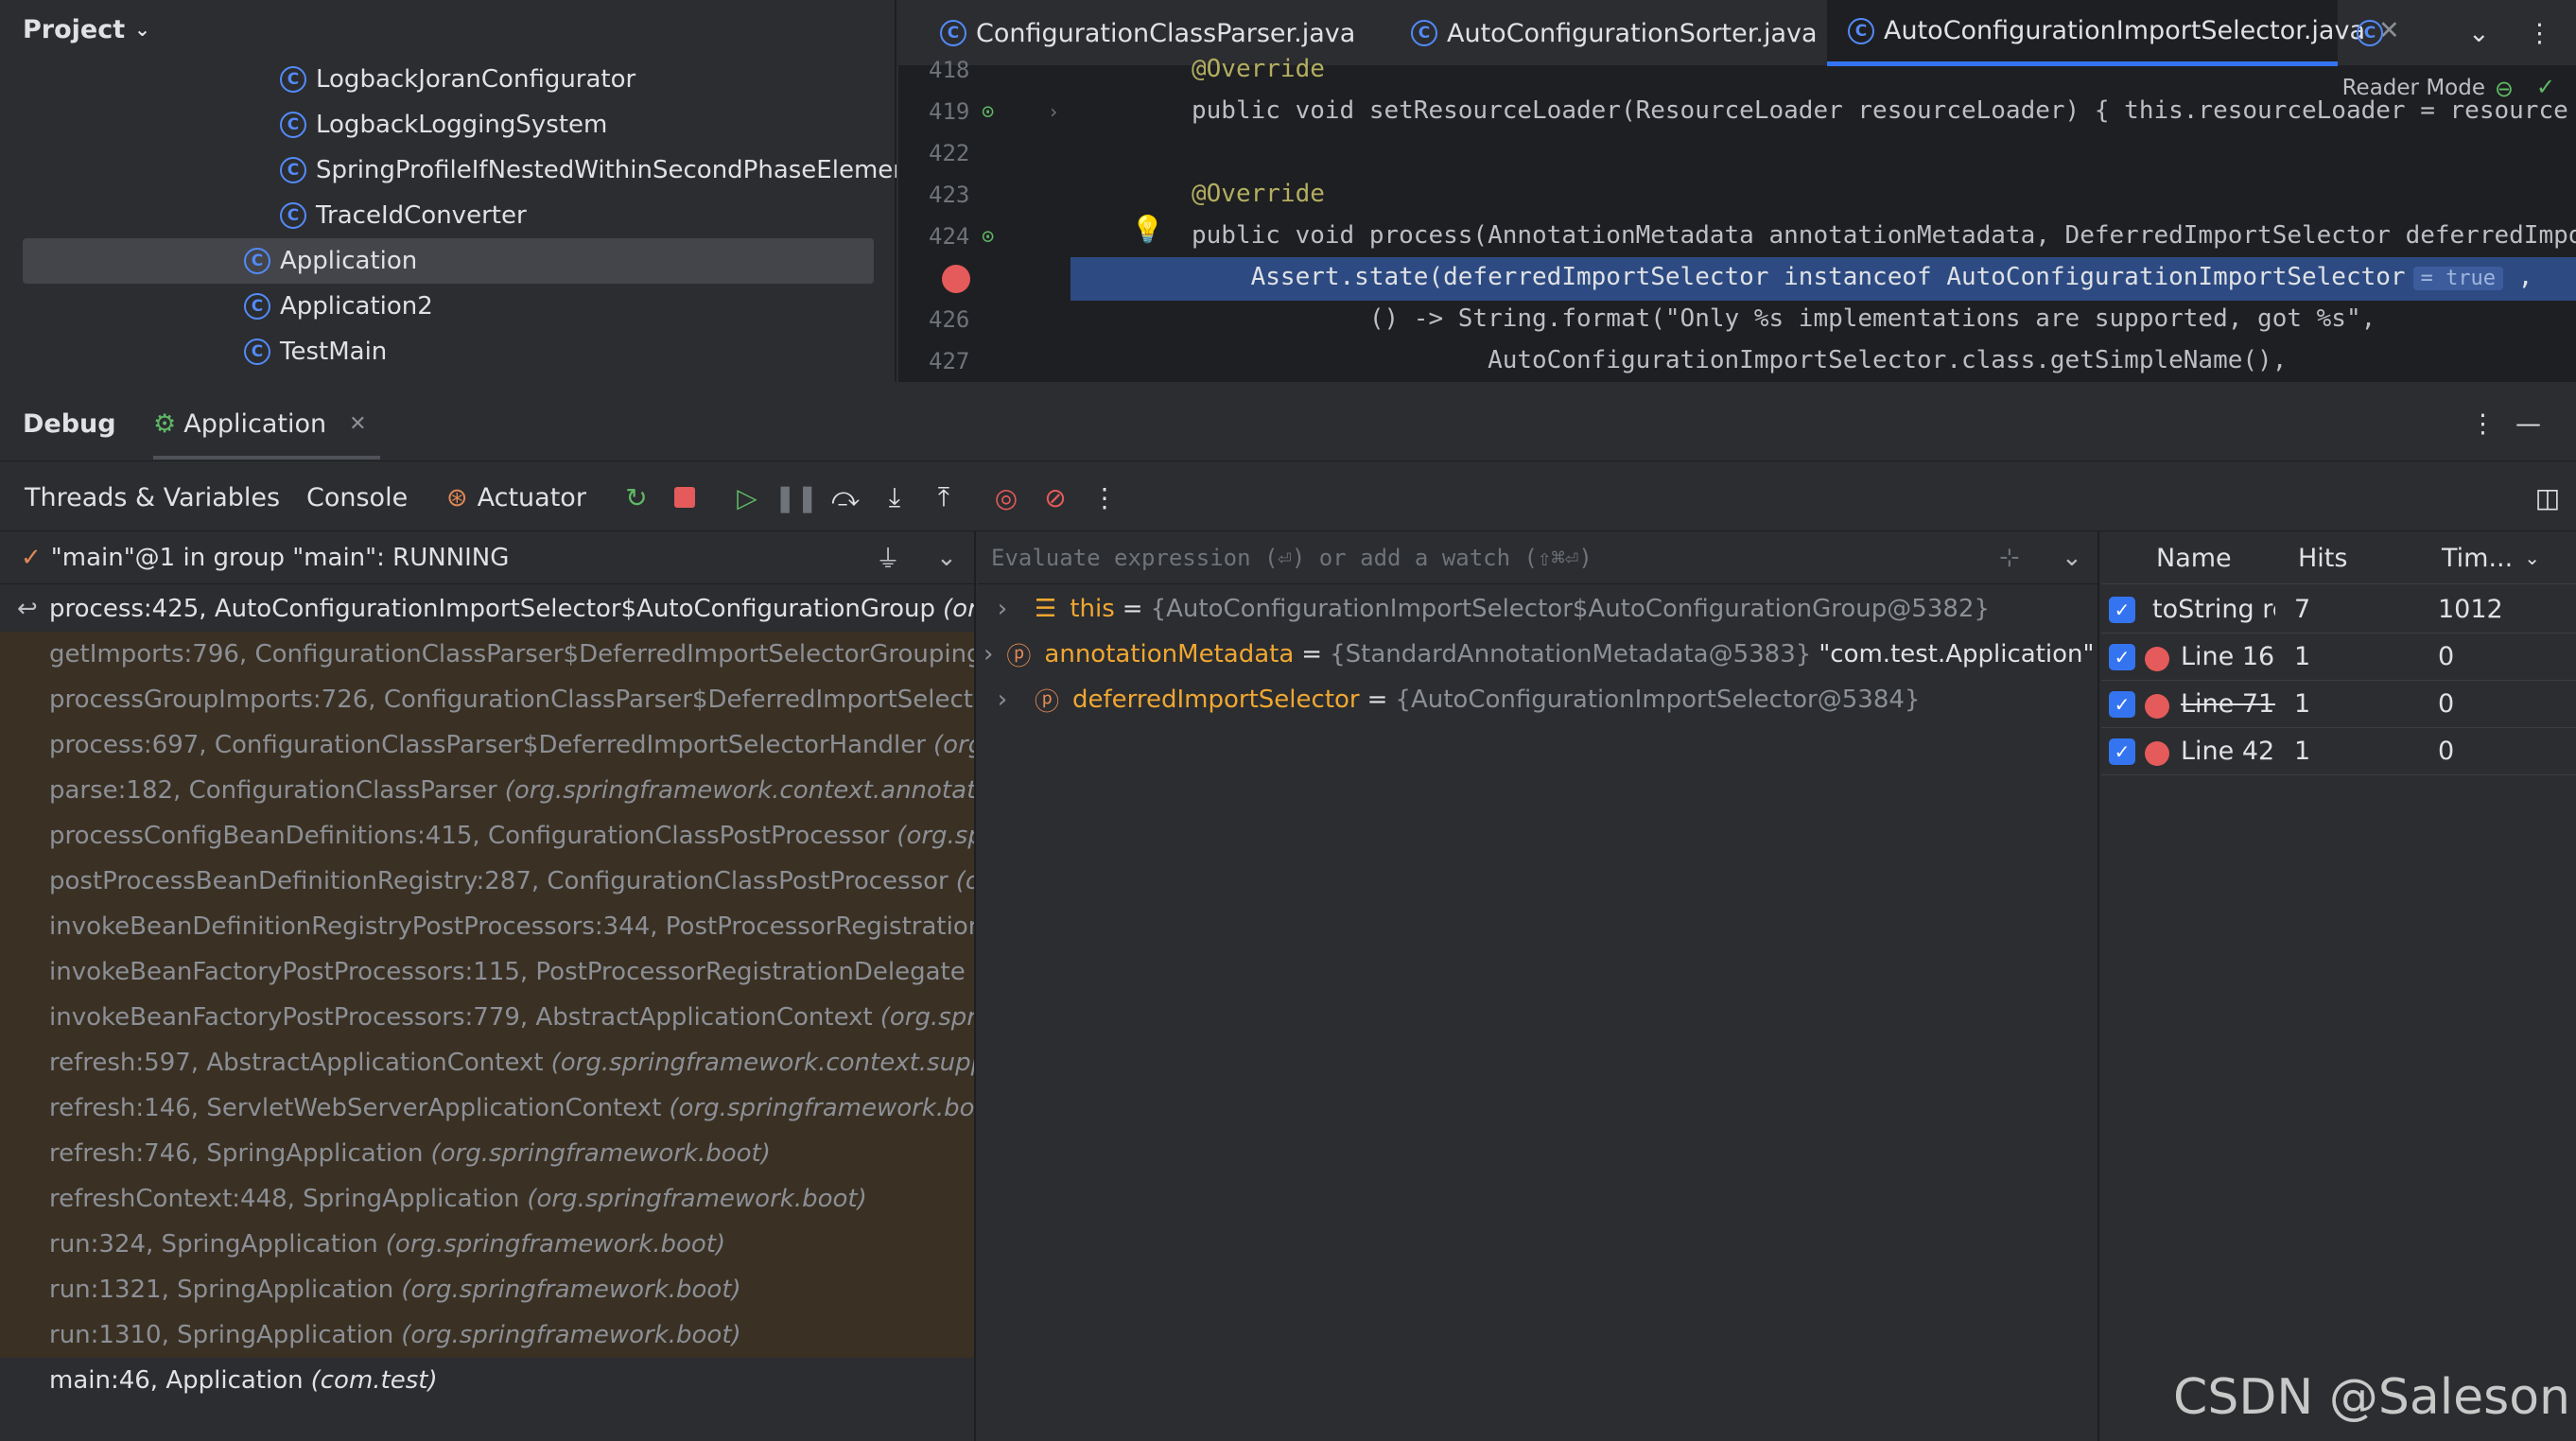 This screenshot has height=1441, width=2576. Describe the element at coordinates (797, 497) in the screenshot. I see `pause-icon: ❚❚` at that location.